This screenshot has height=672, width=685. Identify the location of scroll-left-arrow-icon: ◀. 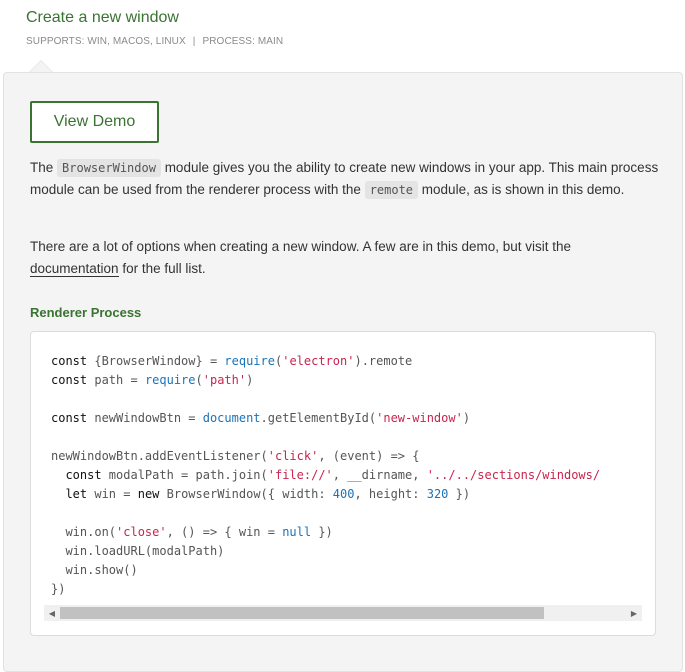
(52, 613).